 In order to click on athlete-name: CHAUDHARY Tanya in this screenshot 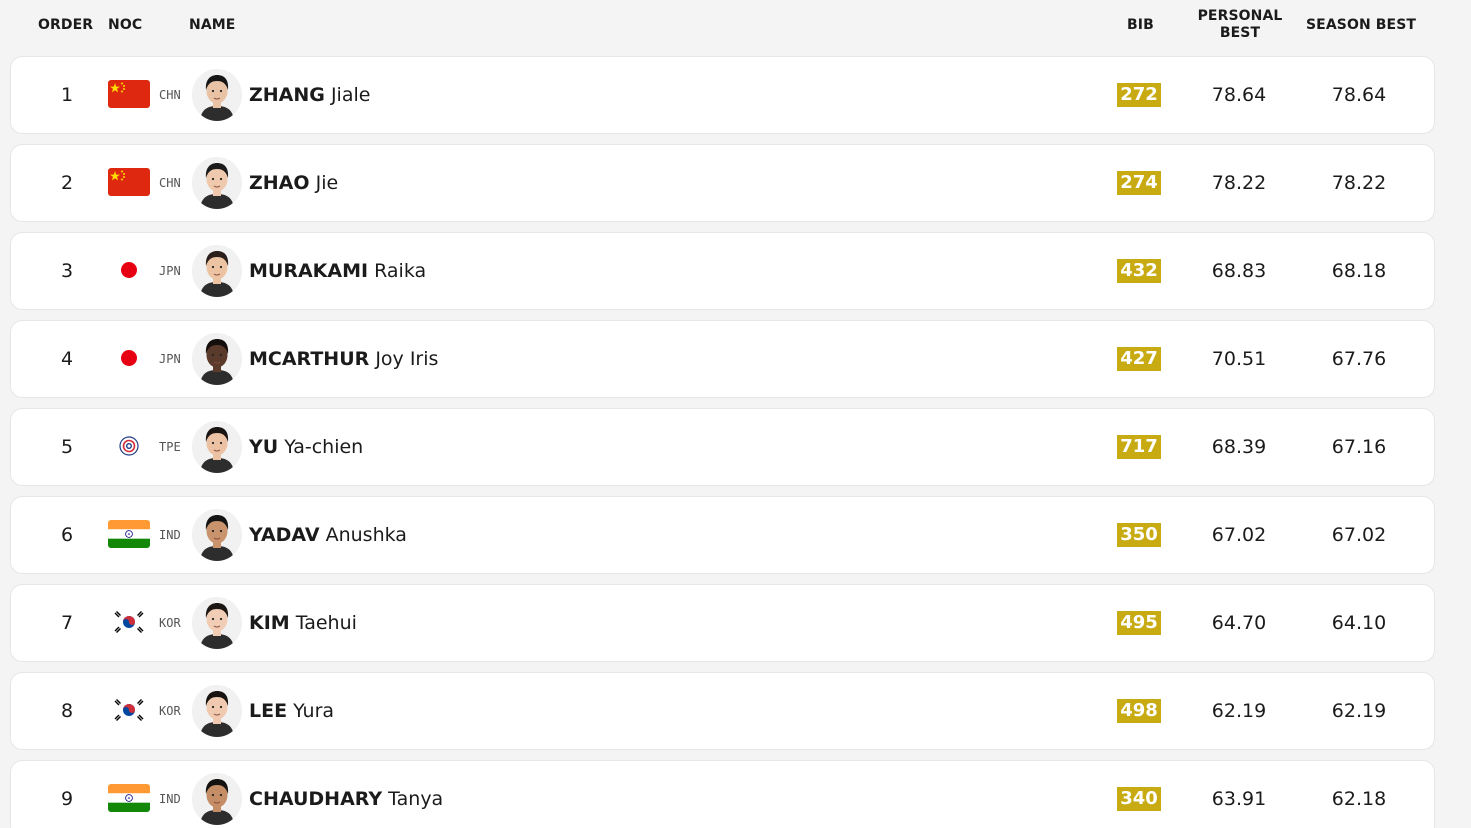, I will do `click(346, 799)`.